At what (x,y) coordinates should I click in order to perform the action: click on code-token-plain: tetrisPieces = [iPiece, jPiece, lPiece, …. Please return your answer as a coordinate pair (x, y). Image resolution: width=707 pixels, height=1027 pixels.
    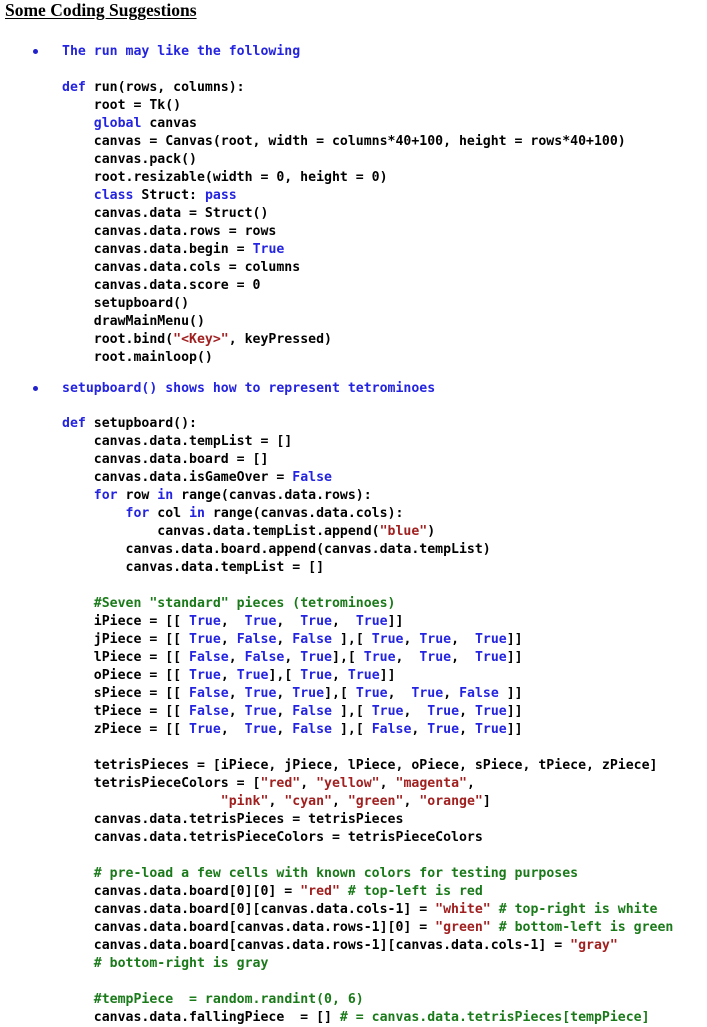
    Looking at the image, I should click on (360, 765).